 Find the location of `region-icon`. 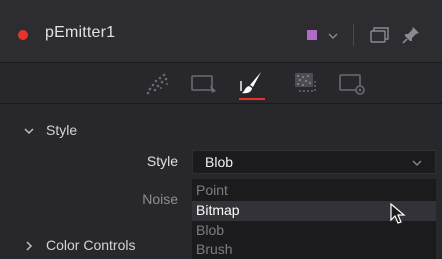

region-icon is located at coordinates (203, 84).